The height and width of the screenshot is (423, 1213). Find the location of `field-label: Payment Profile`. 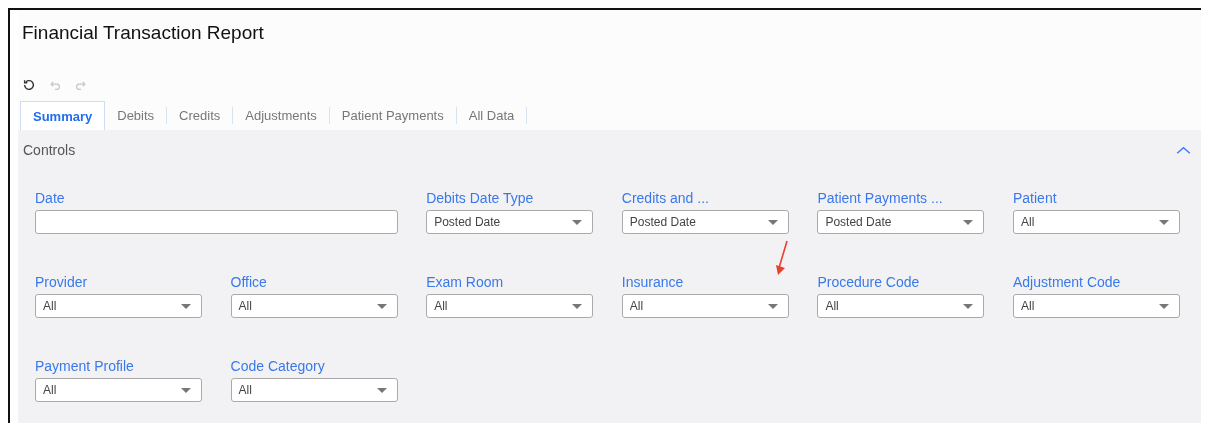

field-label: Payment Profile is located at coordinates (85, 366).